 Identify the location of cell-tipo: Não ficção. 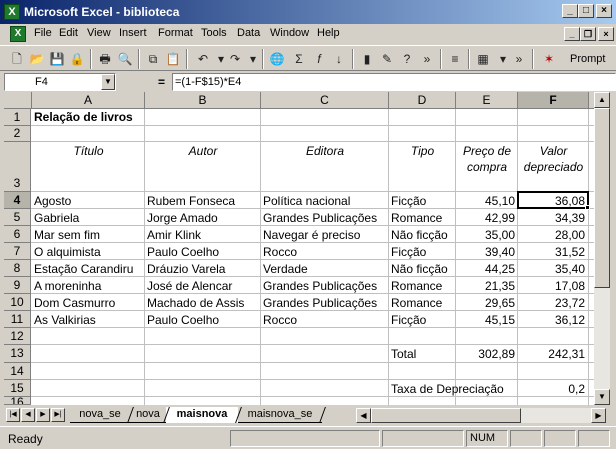
(423, 235).